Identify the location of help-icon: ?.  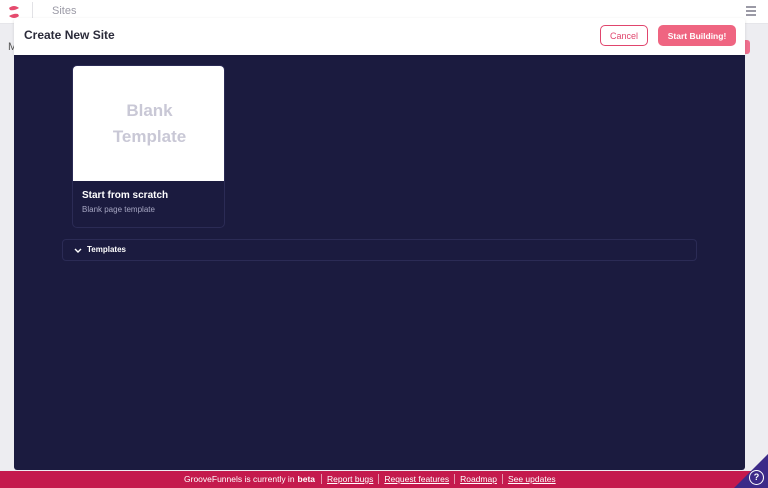
(756, 477).